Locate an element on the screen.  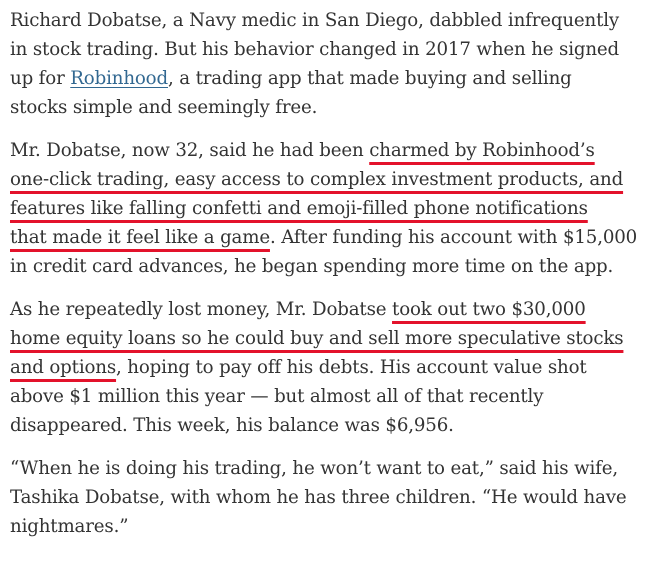
text-fragment: Mr. Dobatse, now 32, said he had been is located at coordinates (190, 150).